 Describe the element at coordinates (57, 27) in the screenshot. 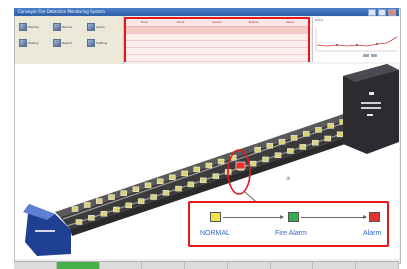

I see `device-icon` at that location.